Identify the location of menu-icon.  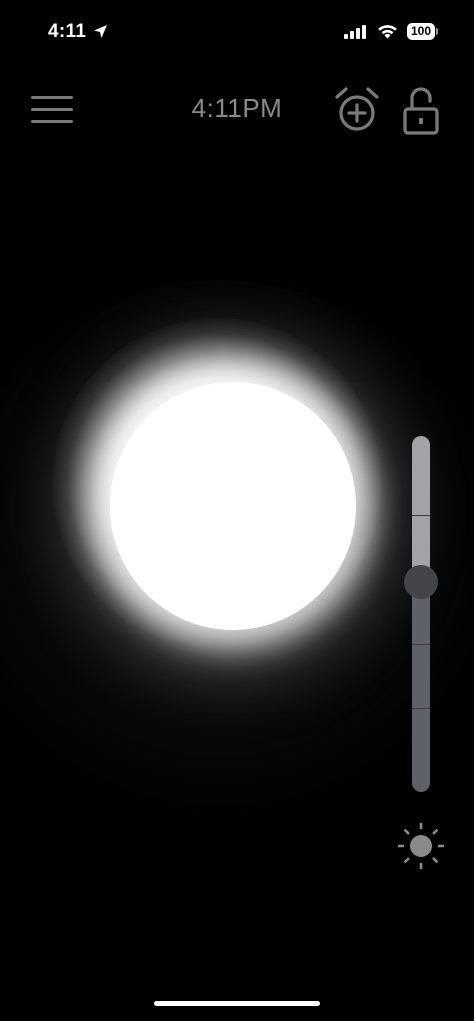
(52, 110).